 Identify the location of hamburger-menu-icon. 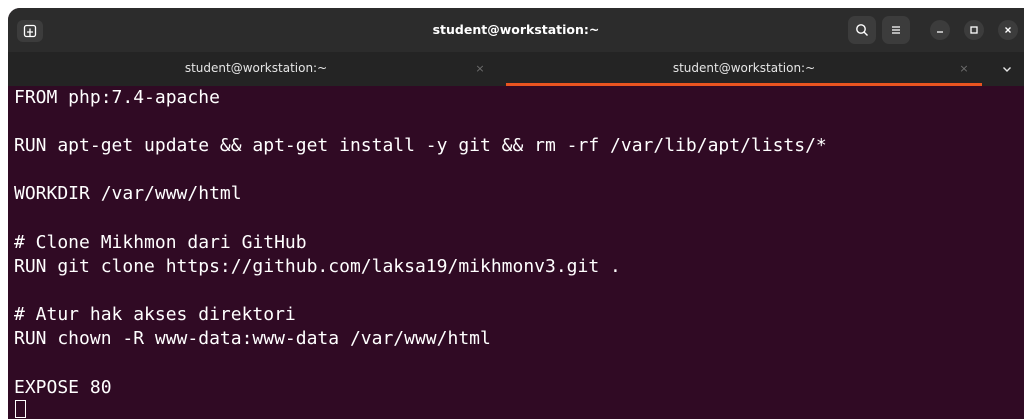
(896, 30).